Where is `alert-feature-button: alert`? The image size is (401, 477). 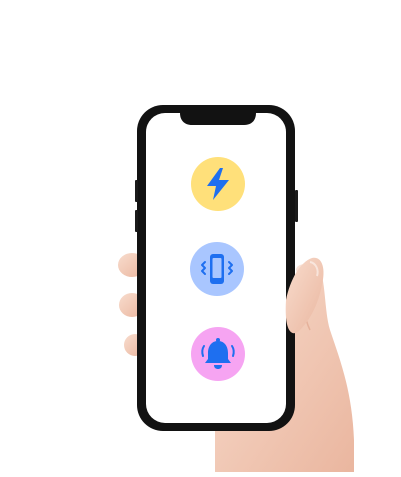
alert-feature-button: alert is located at coordinates (218, 354).